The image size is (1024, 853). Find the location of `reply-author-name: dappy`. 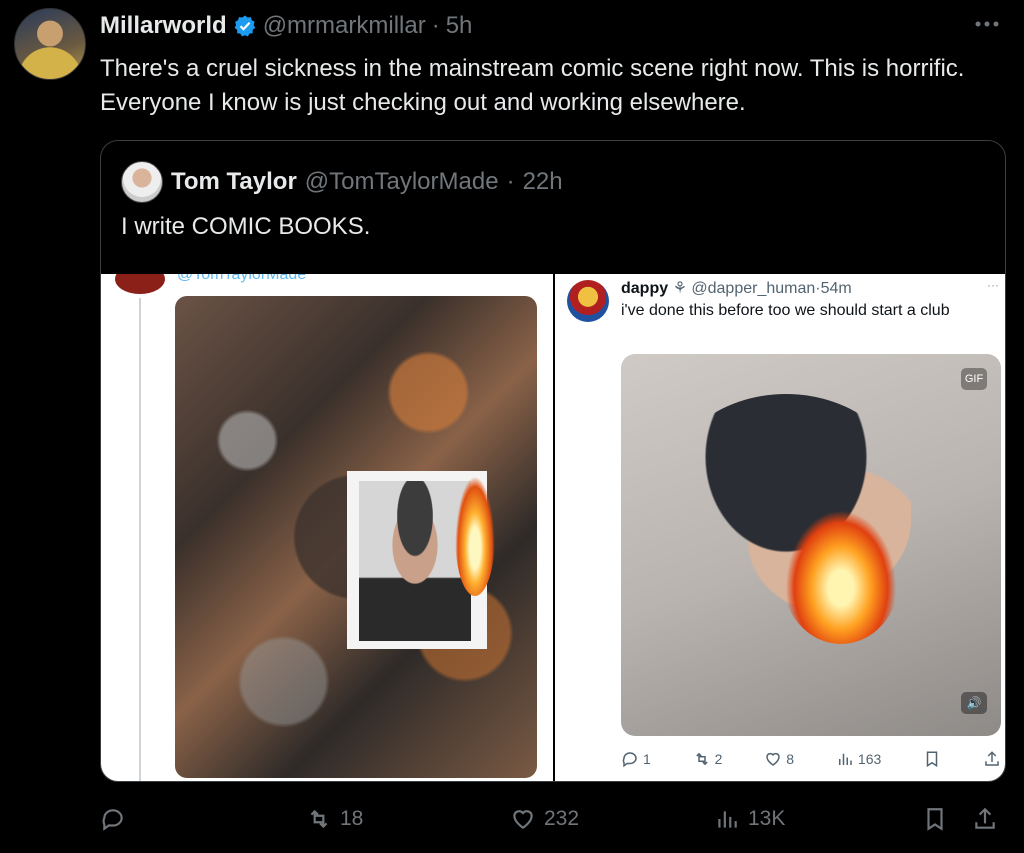

reply-author-name: dappy is located at coordinates (645, 288).